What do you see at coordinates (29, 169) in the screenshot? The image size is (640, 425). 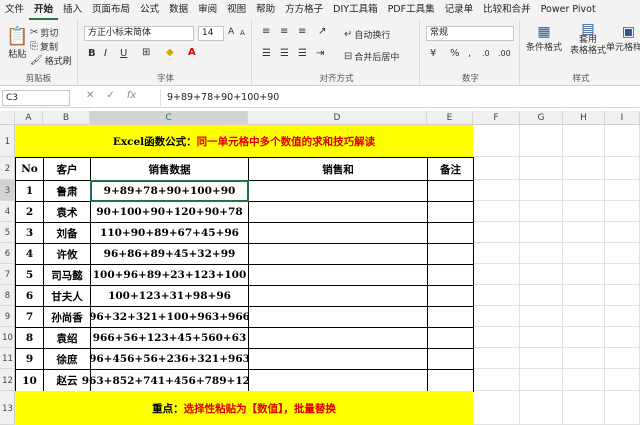 I see `header-cell: No` at bounding box center [29, 169].